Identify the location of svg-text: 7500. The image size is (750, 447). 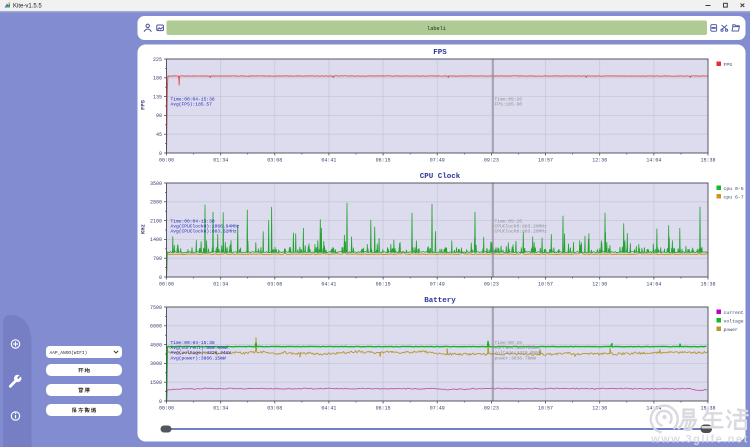
(156, 308).